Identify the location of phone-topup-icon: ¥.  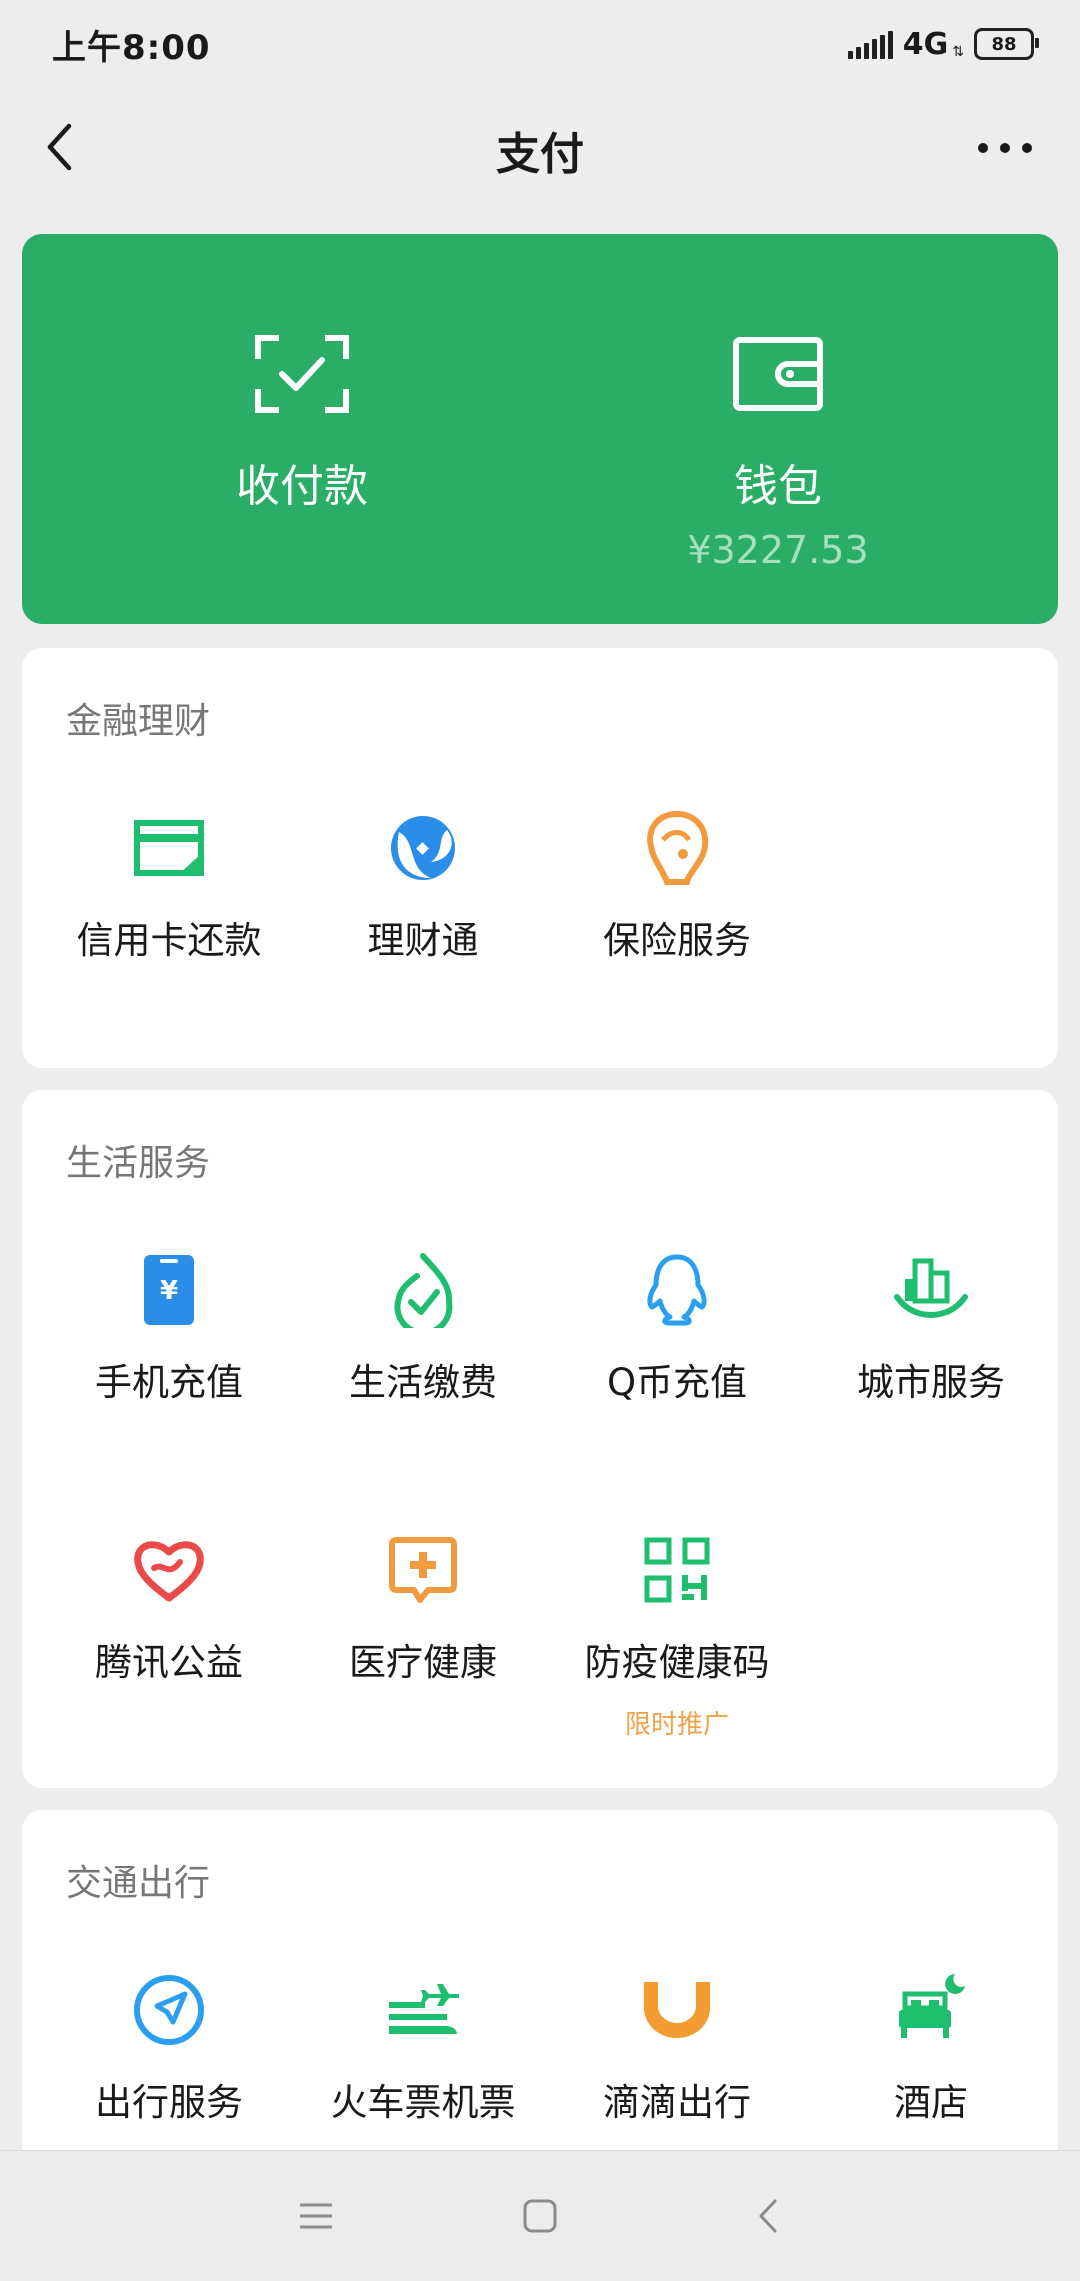
(169, 1290).